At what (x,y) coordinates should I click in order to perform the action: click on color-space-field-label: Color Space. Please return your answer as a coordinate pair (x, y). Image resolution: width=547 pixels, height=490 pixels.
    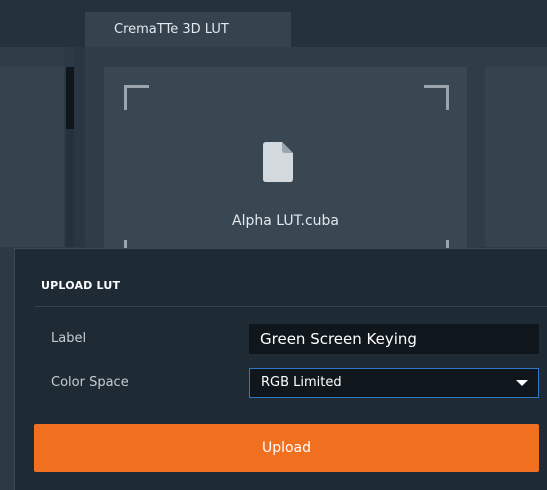
    Looking at the image, I should click on (90, 382).